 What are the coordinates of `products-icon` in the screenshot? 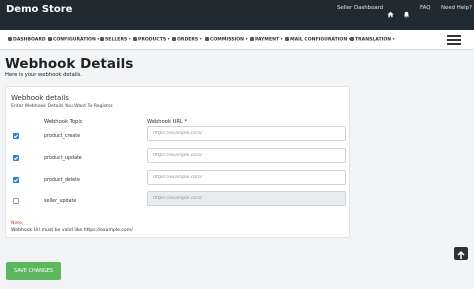 It's located at (135, 39).